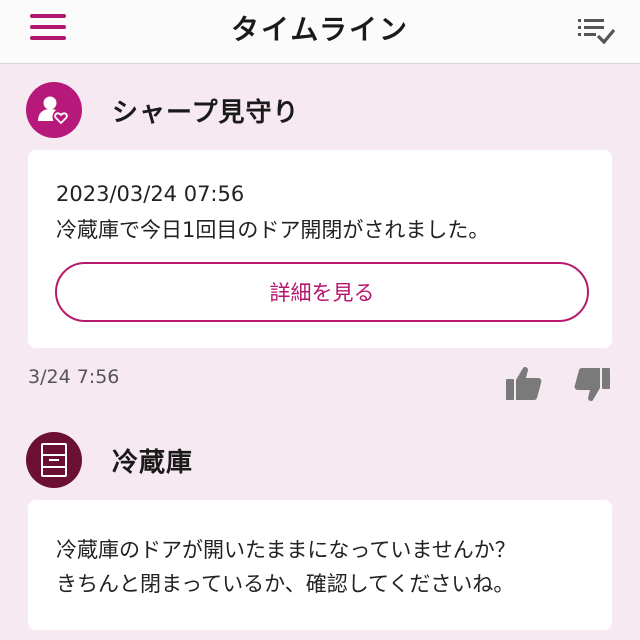 The image size is (640, 640). Describe the element at coordinates (150, 194) in the screenshot. I see `notification-datetime: 2023/03/24 07:56` at that location.